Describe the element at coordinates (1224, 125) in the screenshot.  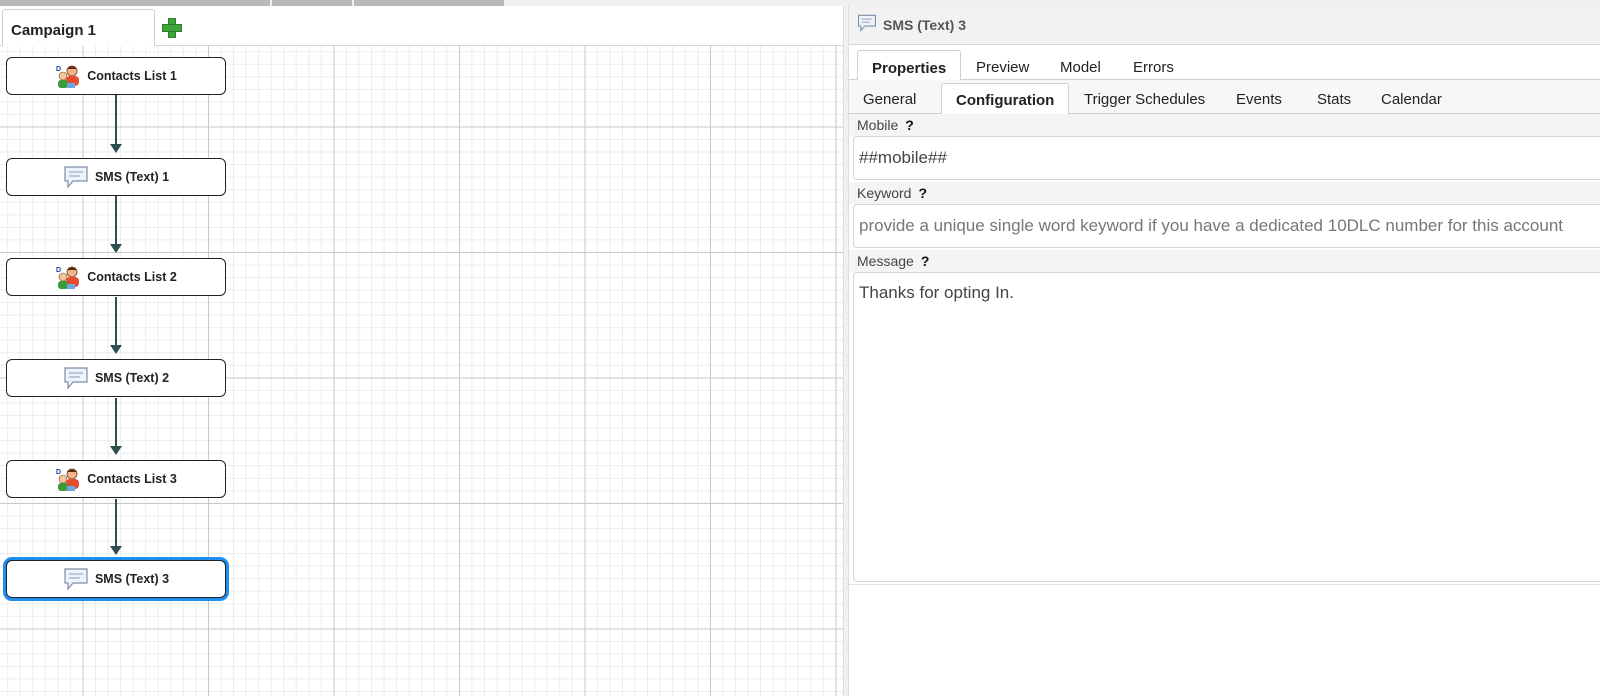
I see `mobile-label-bar` at that location.